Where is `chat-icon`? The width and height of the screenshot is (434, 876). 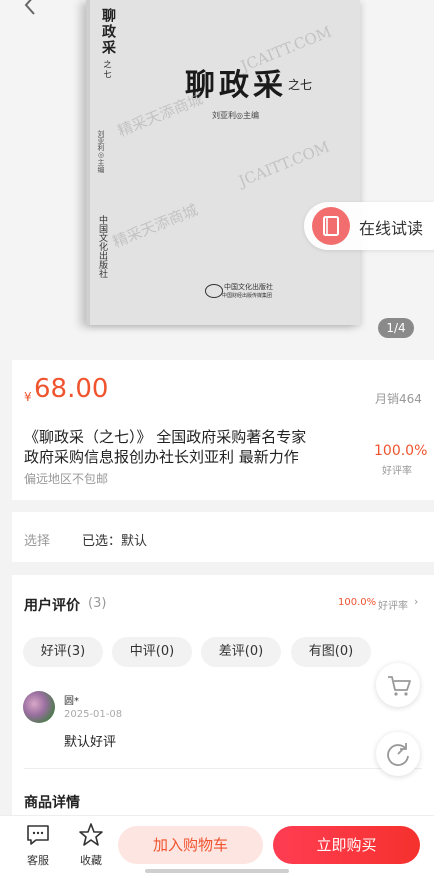
chat-icon is located at coordinates (38, 835).